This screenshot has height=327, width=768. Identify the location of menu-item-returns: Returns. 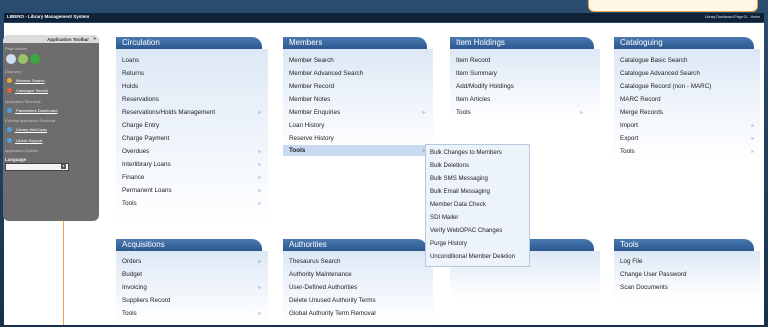
(133, 73).